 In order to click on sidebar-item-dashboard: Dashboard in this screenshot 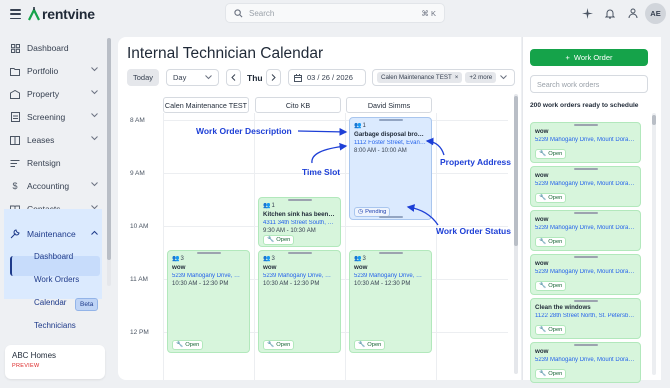, I will do `click(56, 48)`.